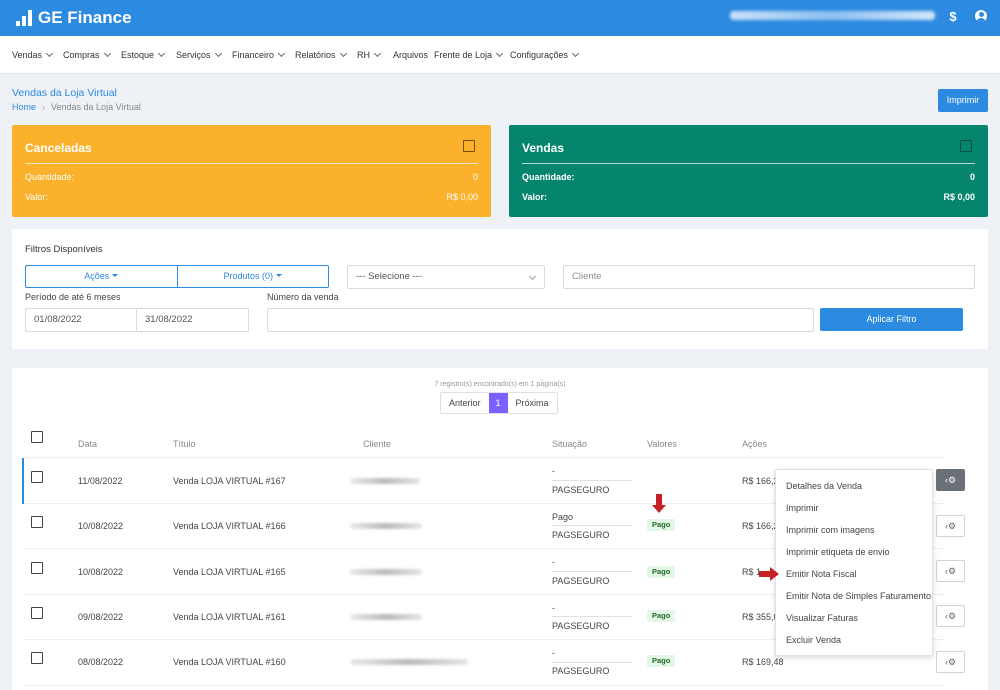  What do you see at coordinates (540, 320) in the screenshot?
I see `sale-number-input` at bounding box center [540, 320].